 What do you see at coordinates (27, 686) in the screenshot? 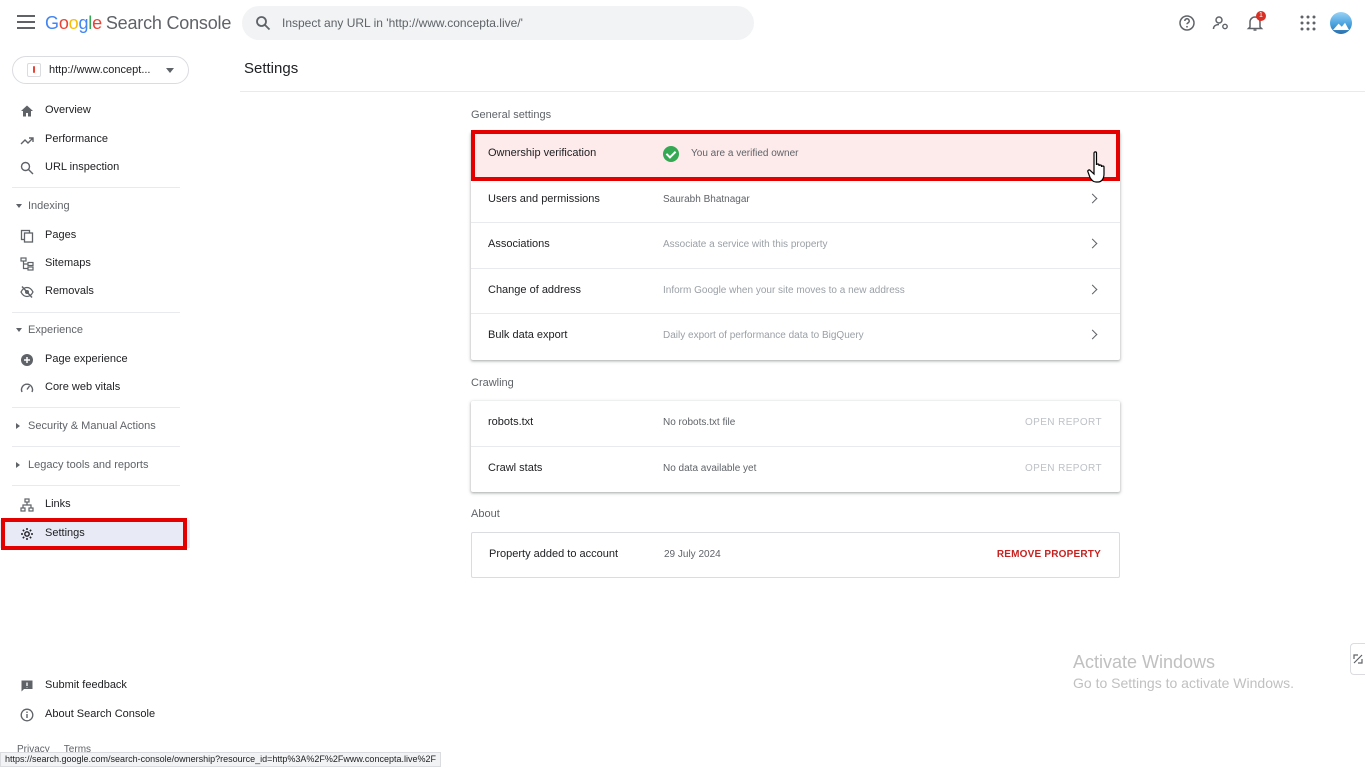
I see `feedback-icon` at bounding box center [27, 686].